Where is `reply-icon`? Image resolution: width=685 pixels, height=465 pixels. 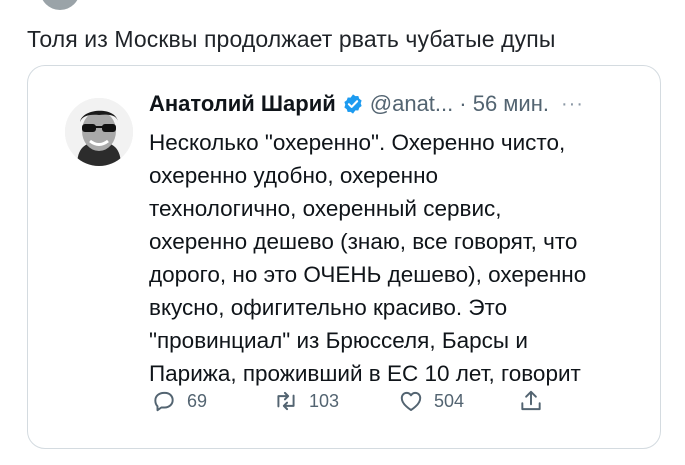 reply-icon is located at coordinates (164, 401).